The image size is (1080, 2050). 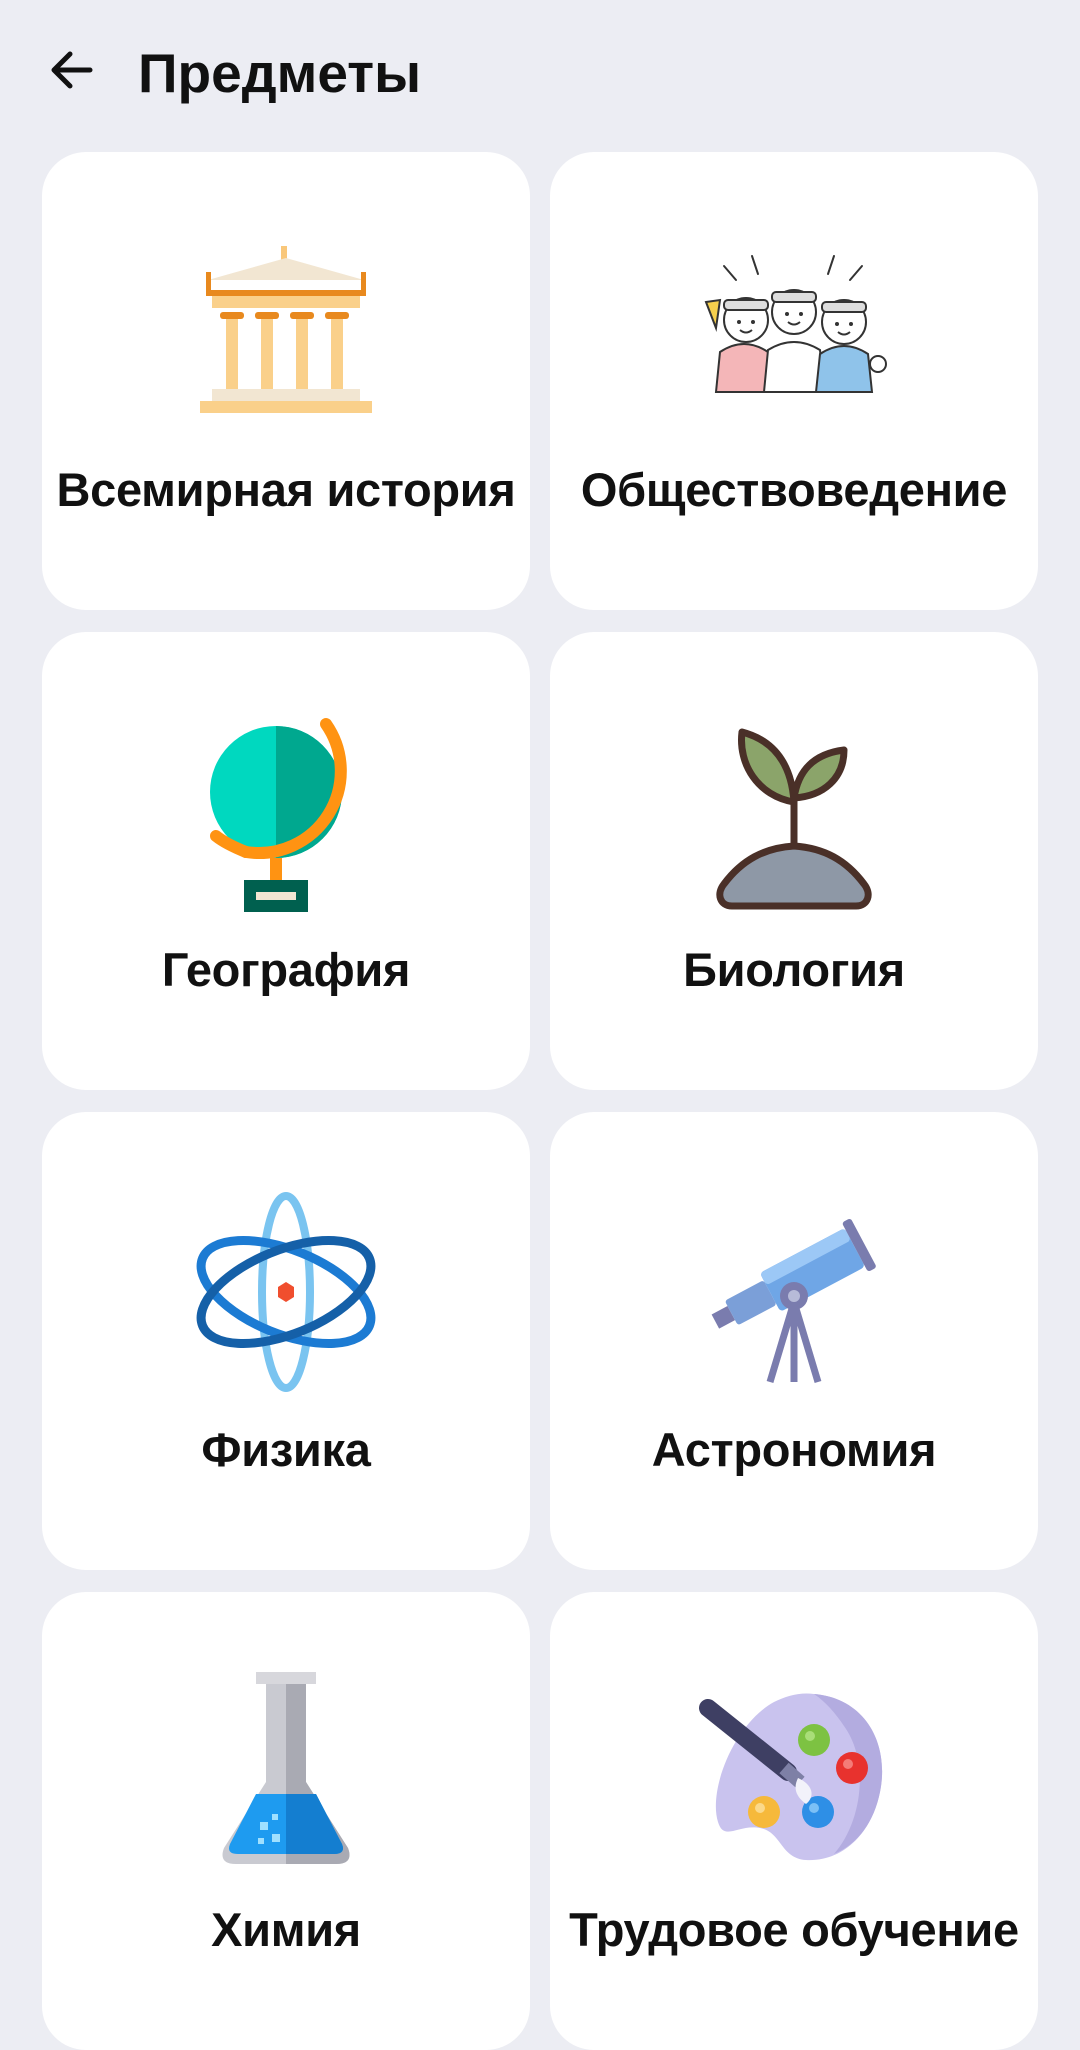 What do you see at coordinates (794, 489) in the screenshot?
I see `subject-label: Обществоведение` at bounding box center [794, 489].